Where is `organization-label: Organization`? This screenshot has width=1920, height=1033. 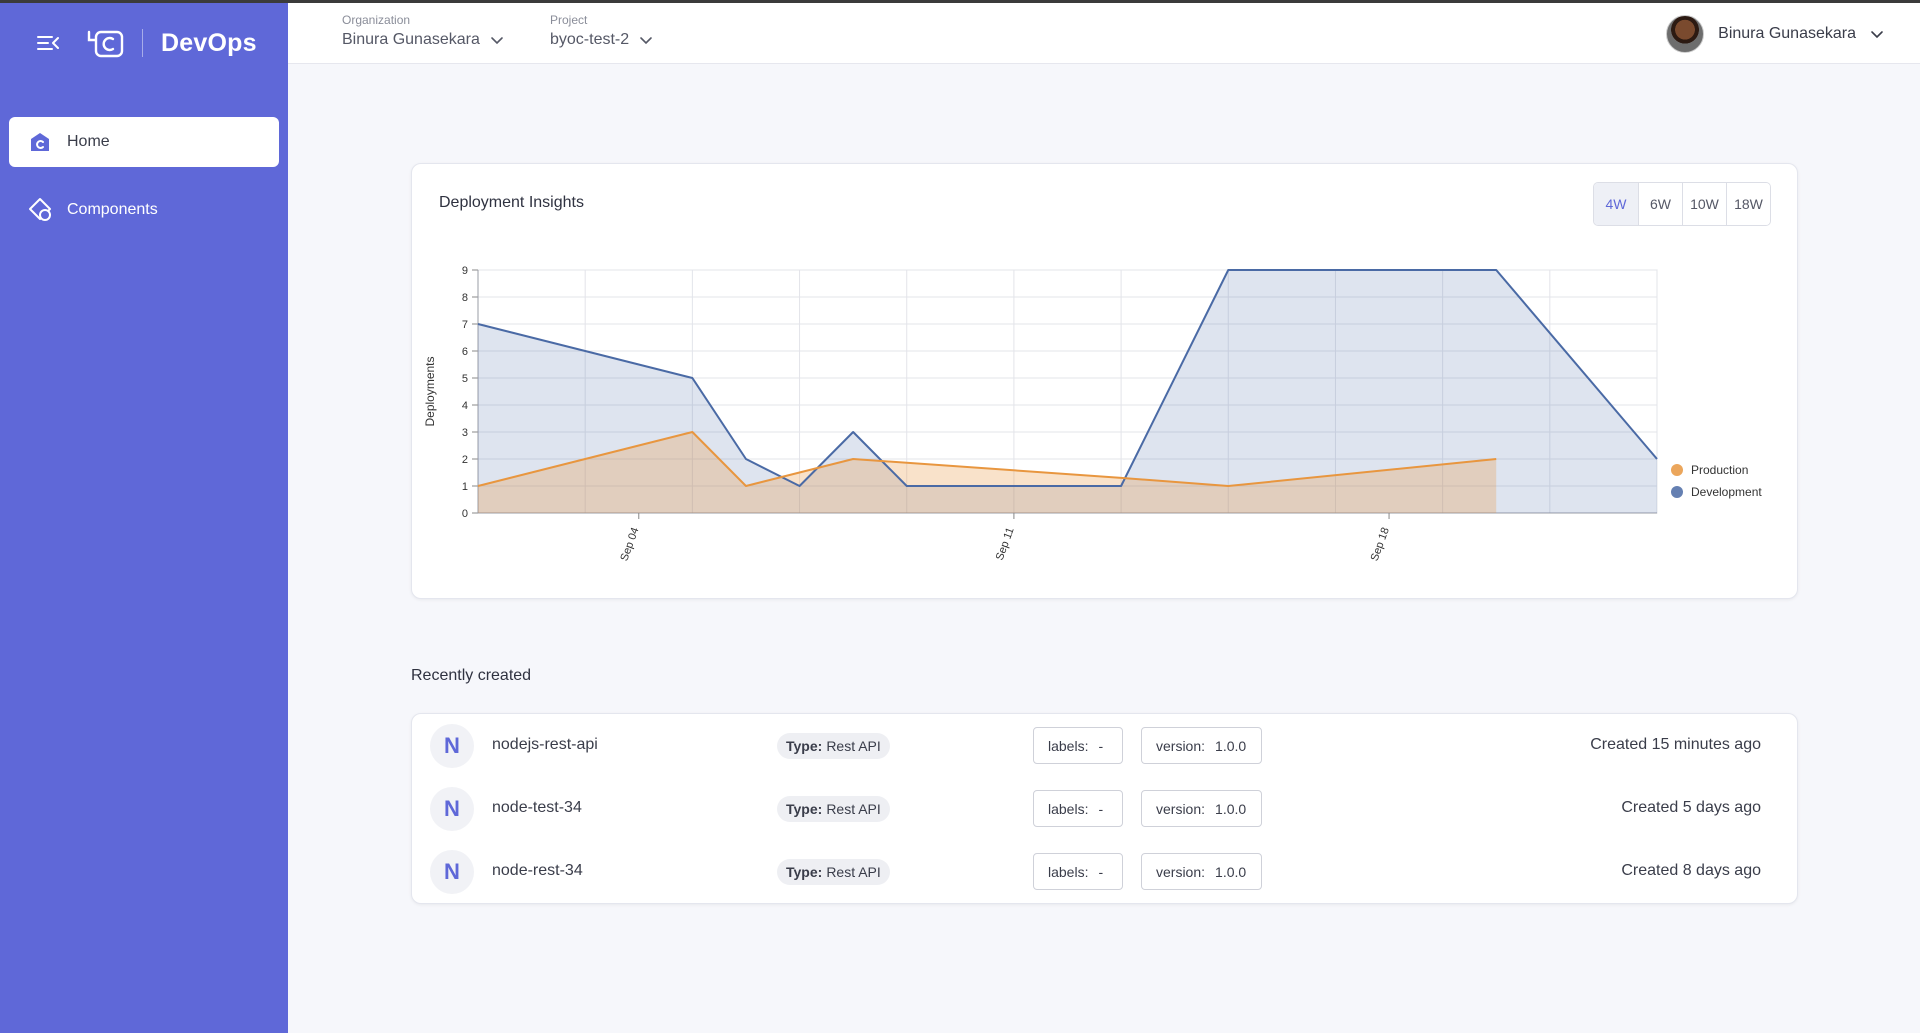
organization-label: Organization is located at coordinates (376, 20).